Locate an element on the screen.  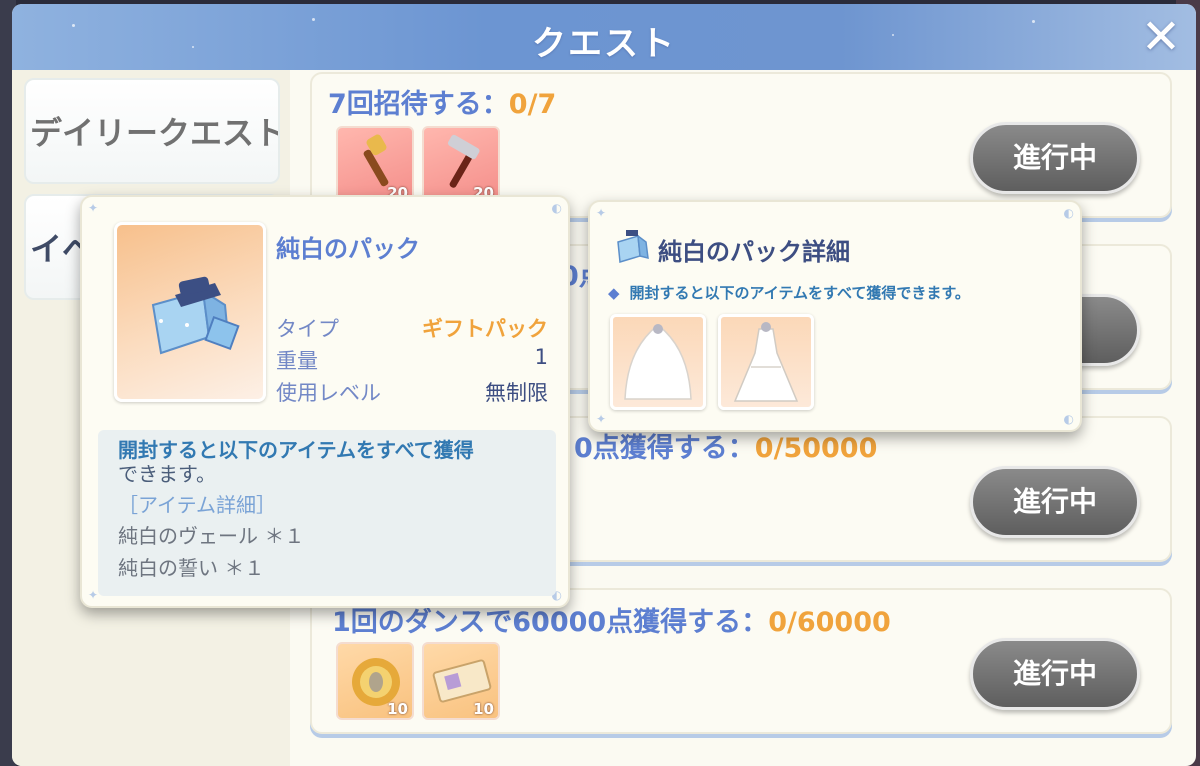
quest-title: 7回招待する：0/7 is located at coordinates (442, 104).